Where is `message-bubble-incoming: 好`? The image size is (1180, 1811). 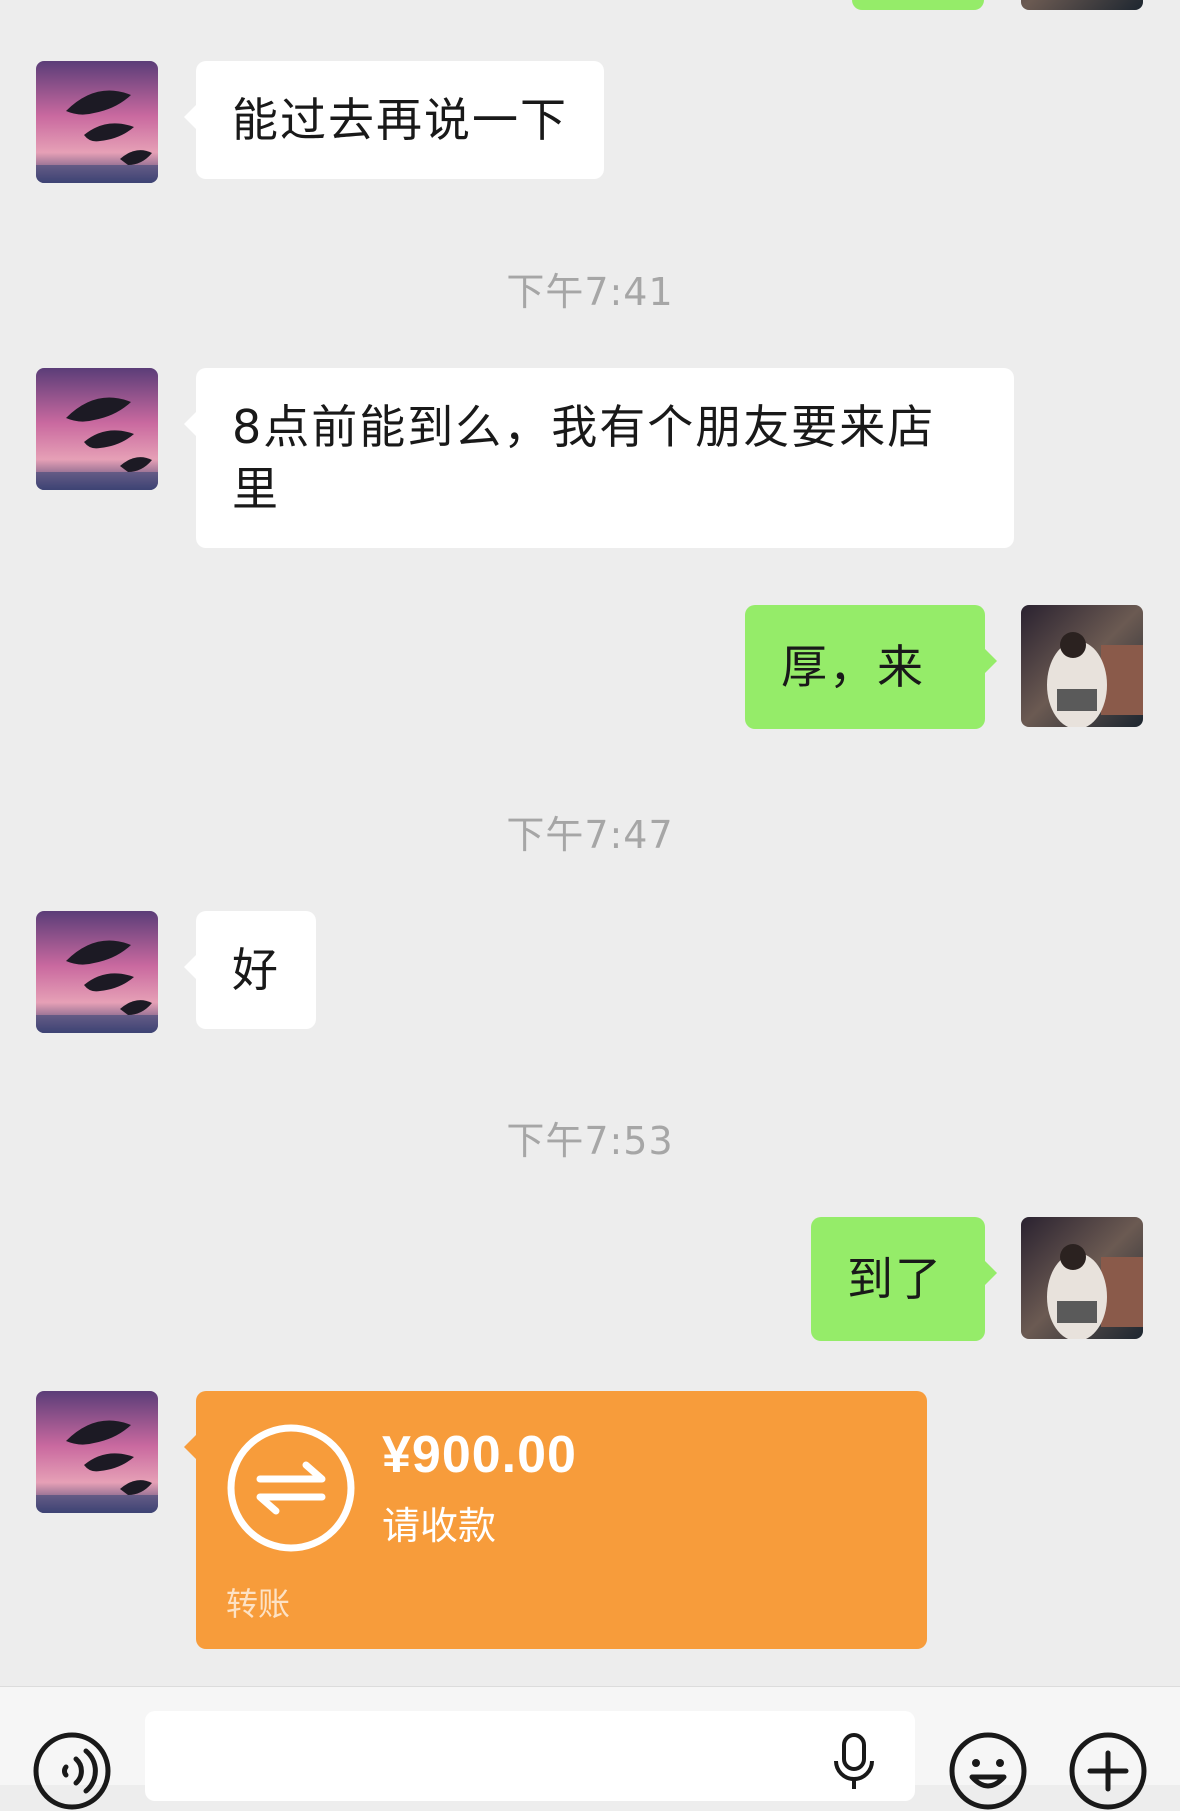
message-bubble-incoming: 好 is located at coordinates (250, 970).